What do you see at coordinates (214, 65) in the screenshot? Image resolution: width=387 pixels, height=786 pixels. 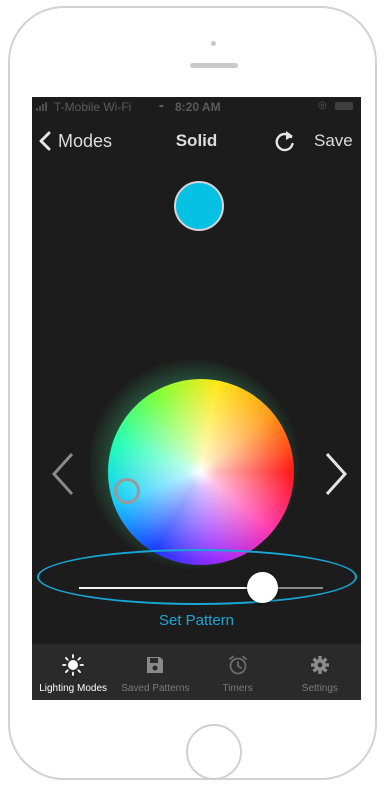 I see `earpiece-speaker` at bounding box center [214, 65].